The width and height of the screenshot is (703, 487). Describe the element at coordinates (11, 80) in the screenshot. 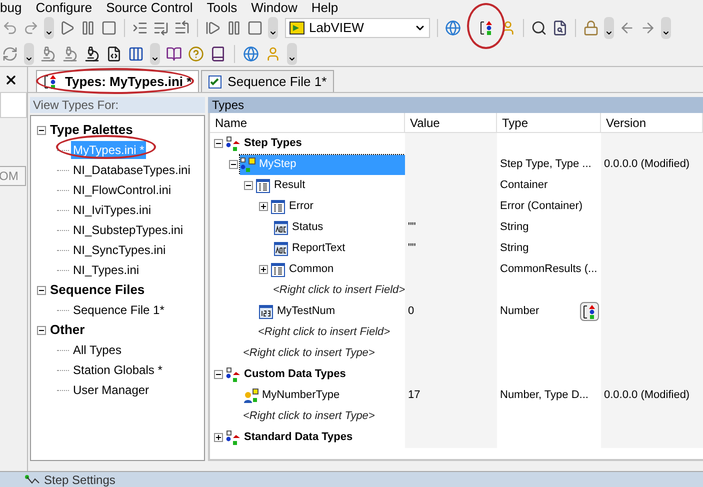

I see `close-icon` at that location.